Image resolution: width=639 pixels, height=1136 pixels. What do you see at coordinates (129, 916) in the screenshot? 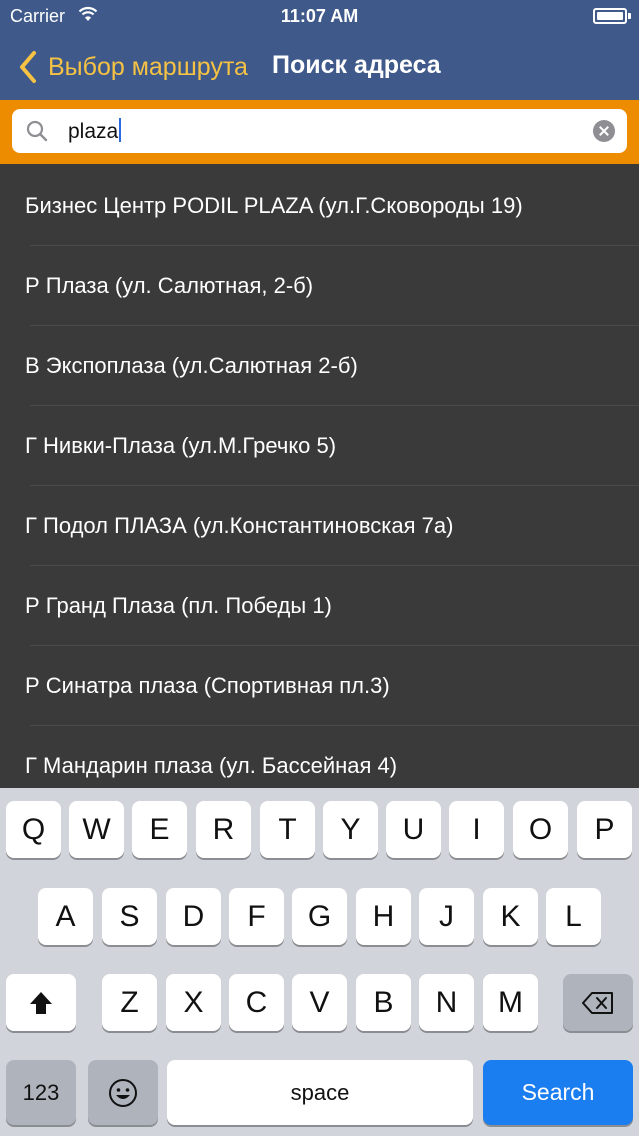
I see `key-s: S` at bounding box center [129, 916].